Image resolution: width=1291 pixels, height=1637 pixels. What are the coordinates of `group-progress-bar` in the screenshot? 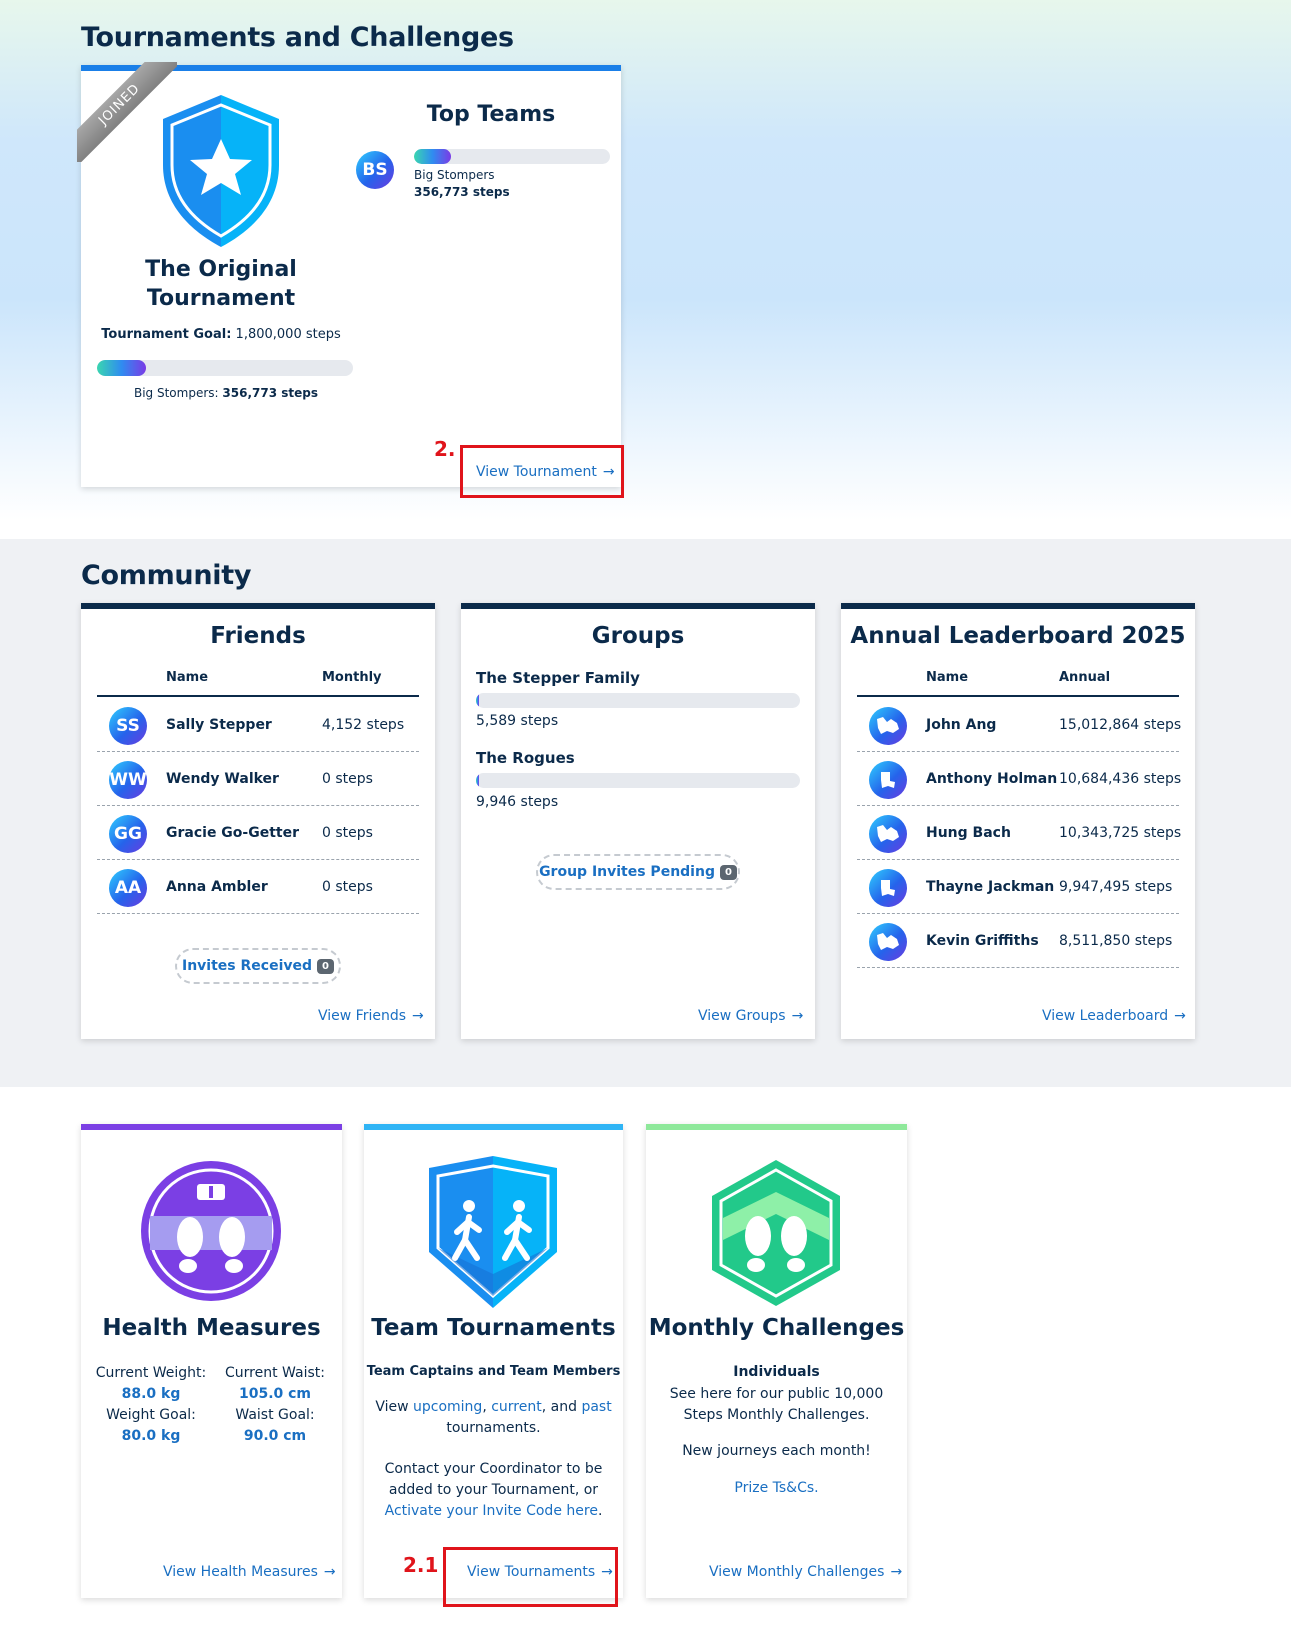 It's located at (638, 700).